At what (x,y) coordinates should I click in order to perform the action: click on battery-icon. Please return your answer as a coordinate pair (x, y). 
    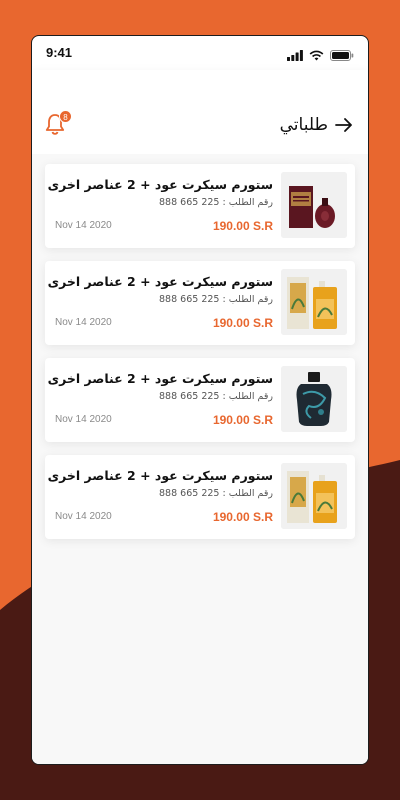
    Looking at the image, I should click on (342, 55).